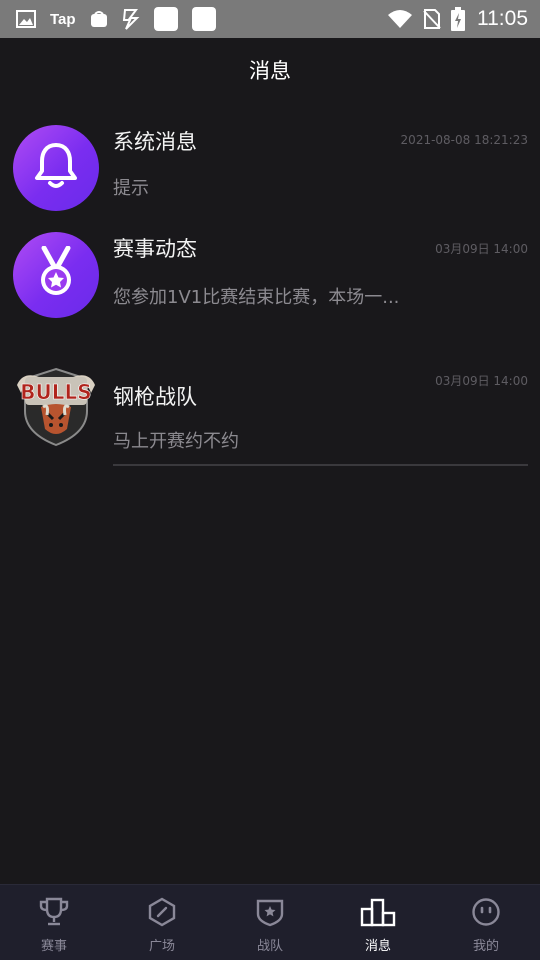  I want to click on bottom-nav: 赛事 广场 战队 消息 我的, so click(270, 922).